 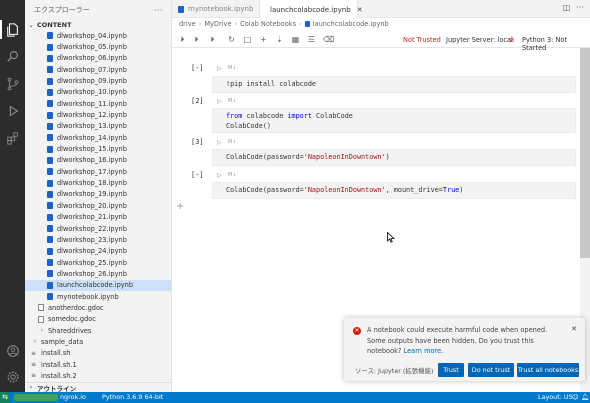 I want to click on breadcrumb-item: MyDrive, so click(x=217, y=24).